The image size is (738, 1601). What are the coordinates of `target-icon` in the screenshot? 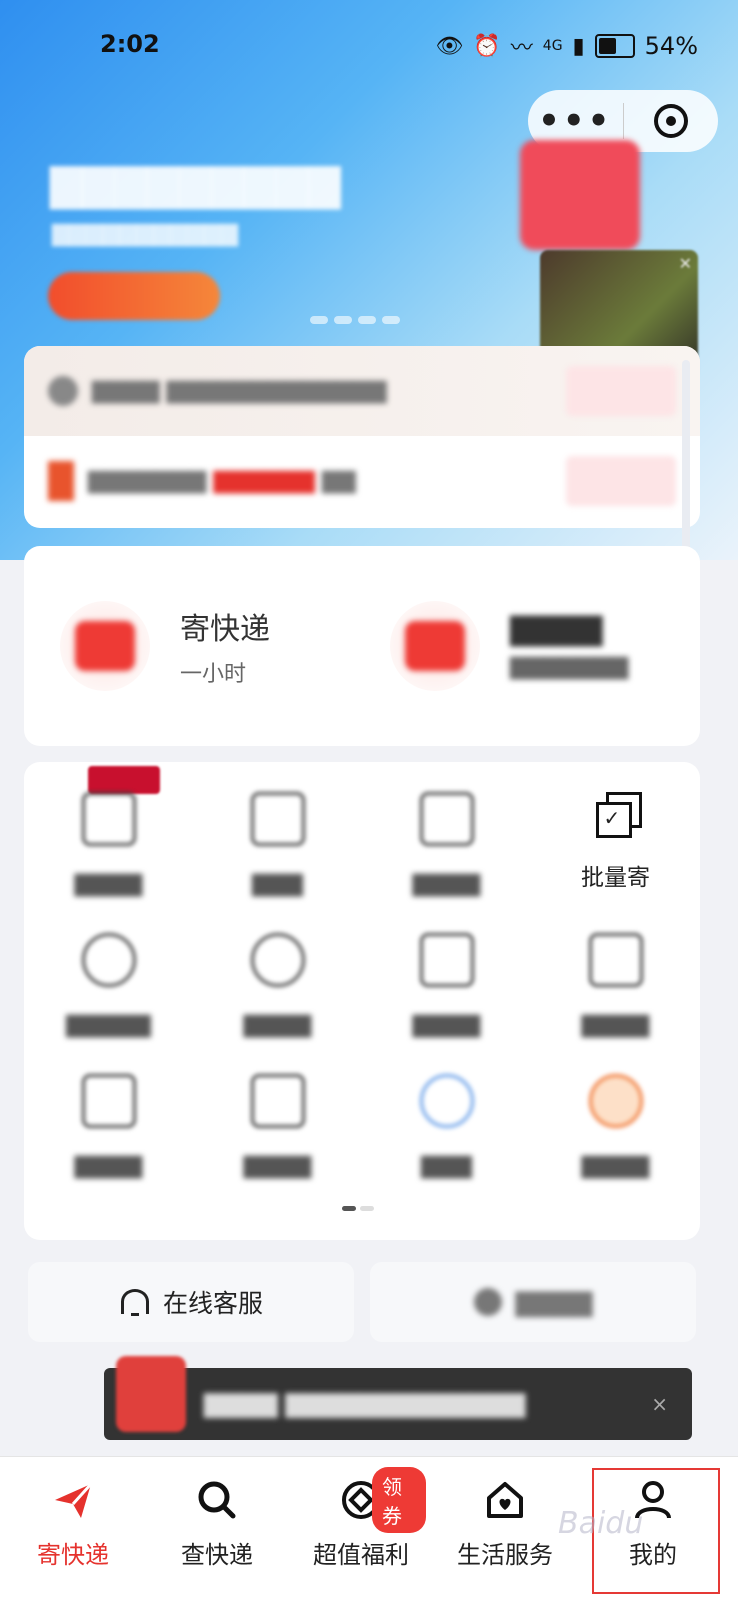 It's located at (670, 121).